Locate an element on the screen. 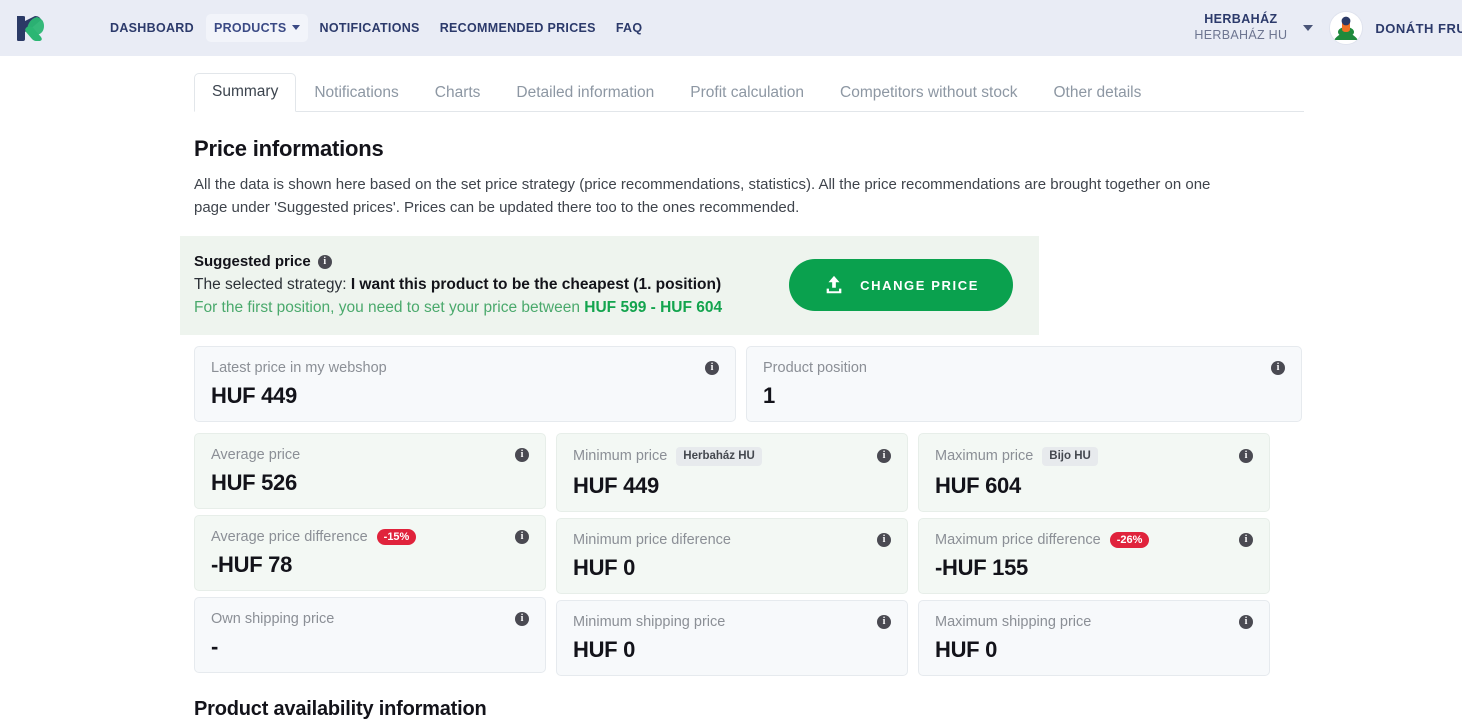 This screenshot has width=1462, height=721. nav-item-dashboard-label: DASHBOARD is located at coordinates (152, 28).